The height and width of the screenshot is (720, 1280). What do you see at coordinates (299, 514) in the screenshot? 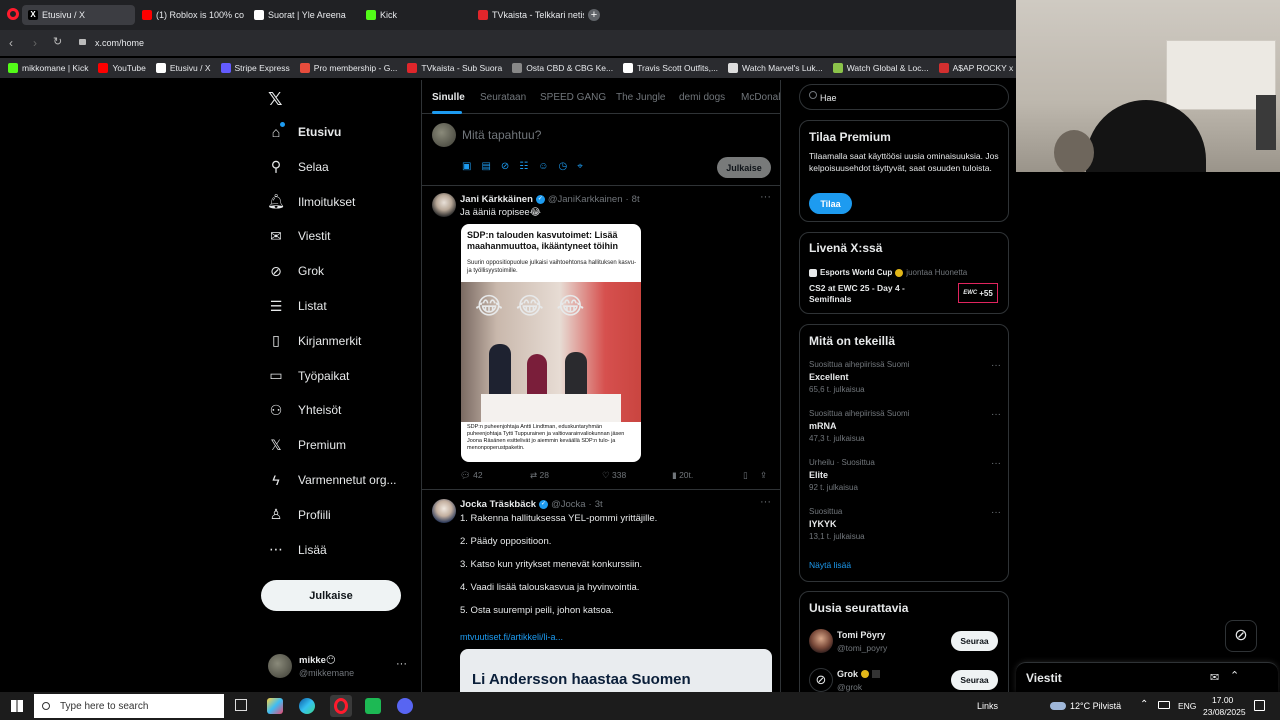
I see `nav-item-profiili: ♙ Profiili` at bounding box center [299, 514].